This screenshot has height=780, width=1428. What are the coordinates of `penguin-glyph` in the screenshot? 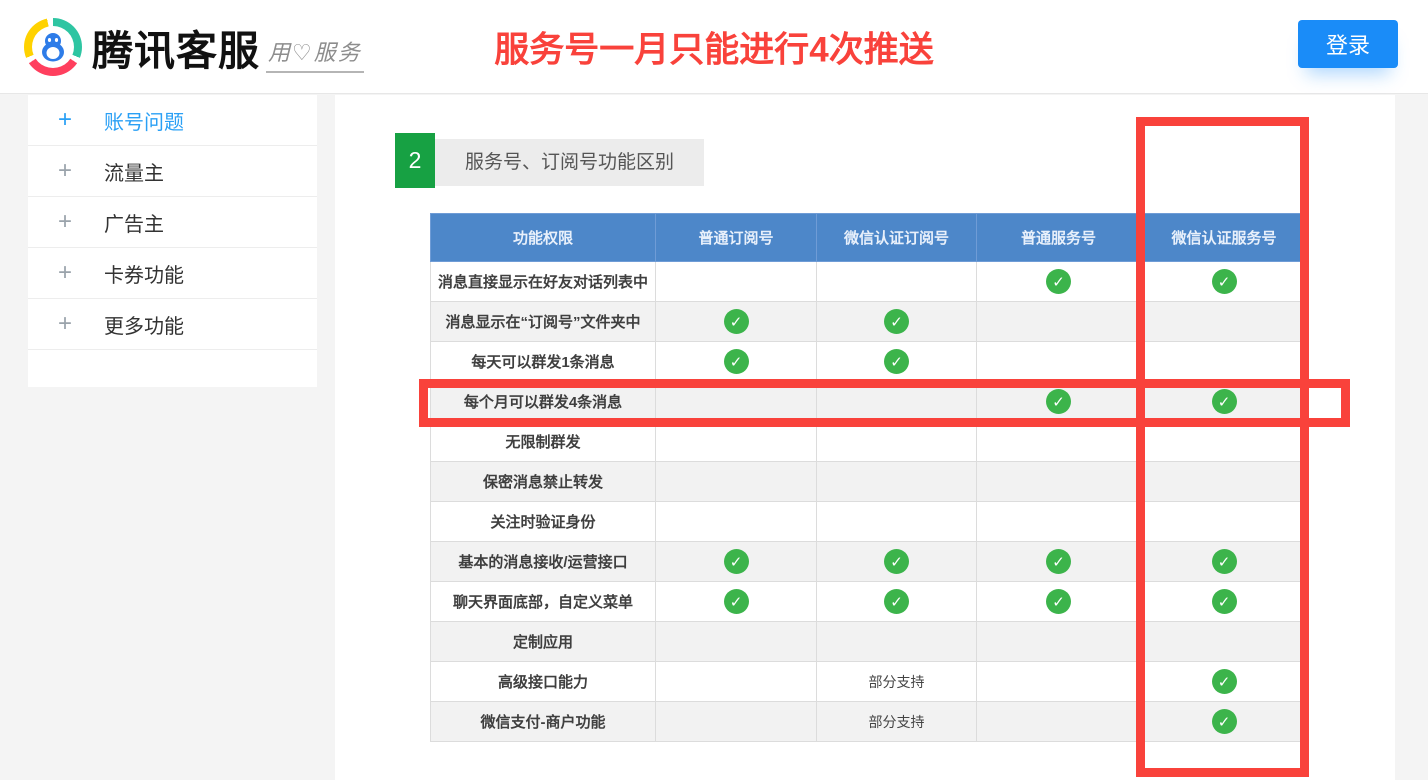 It's located at (53, 47).